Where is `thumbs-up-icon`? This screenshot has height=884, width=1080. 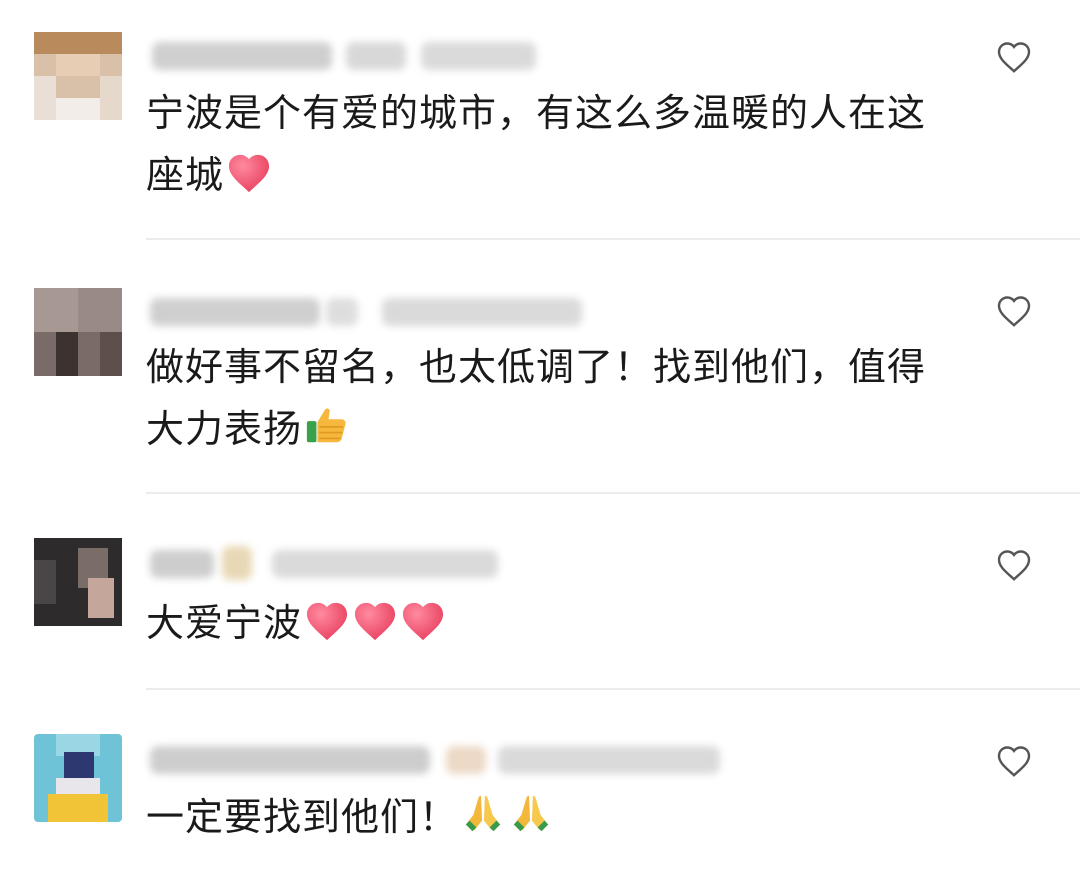
thumbs-up-icon is located at coordinates (326, 425).